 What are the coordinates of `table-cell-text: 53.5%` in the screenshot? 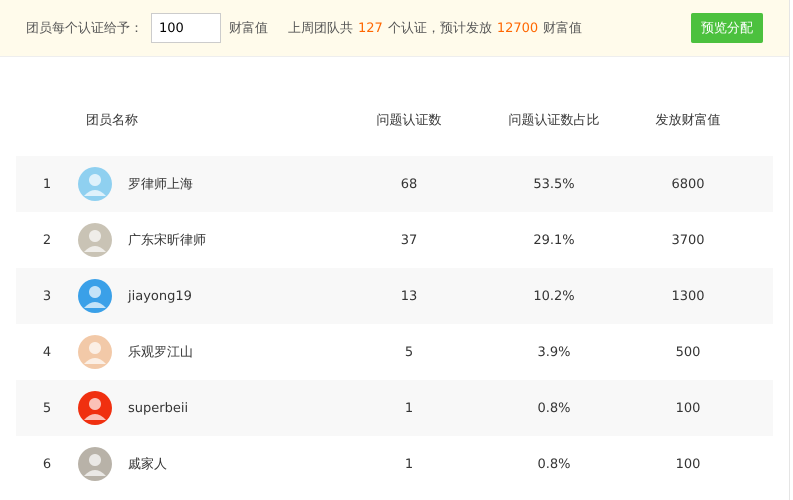 It's located at (554, 184).